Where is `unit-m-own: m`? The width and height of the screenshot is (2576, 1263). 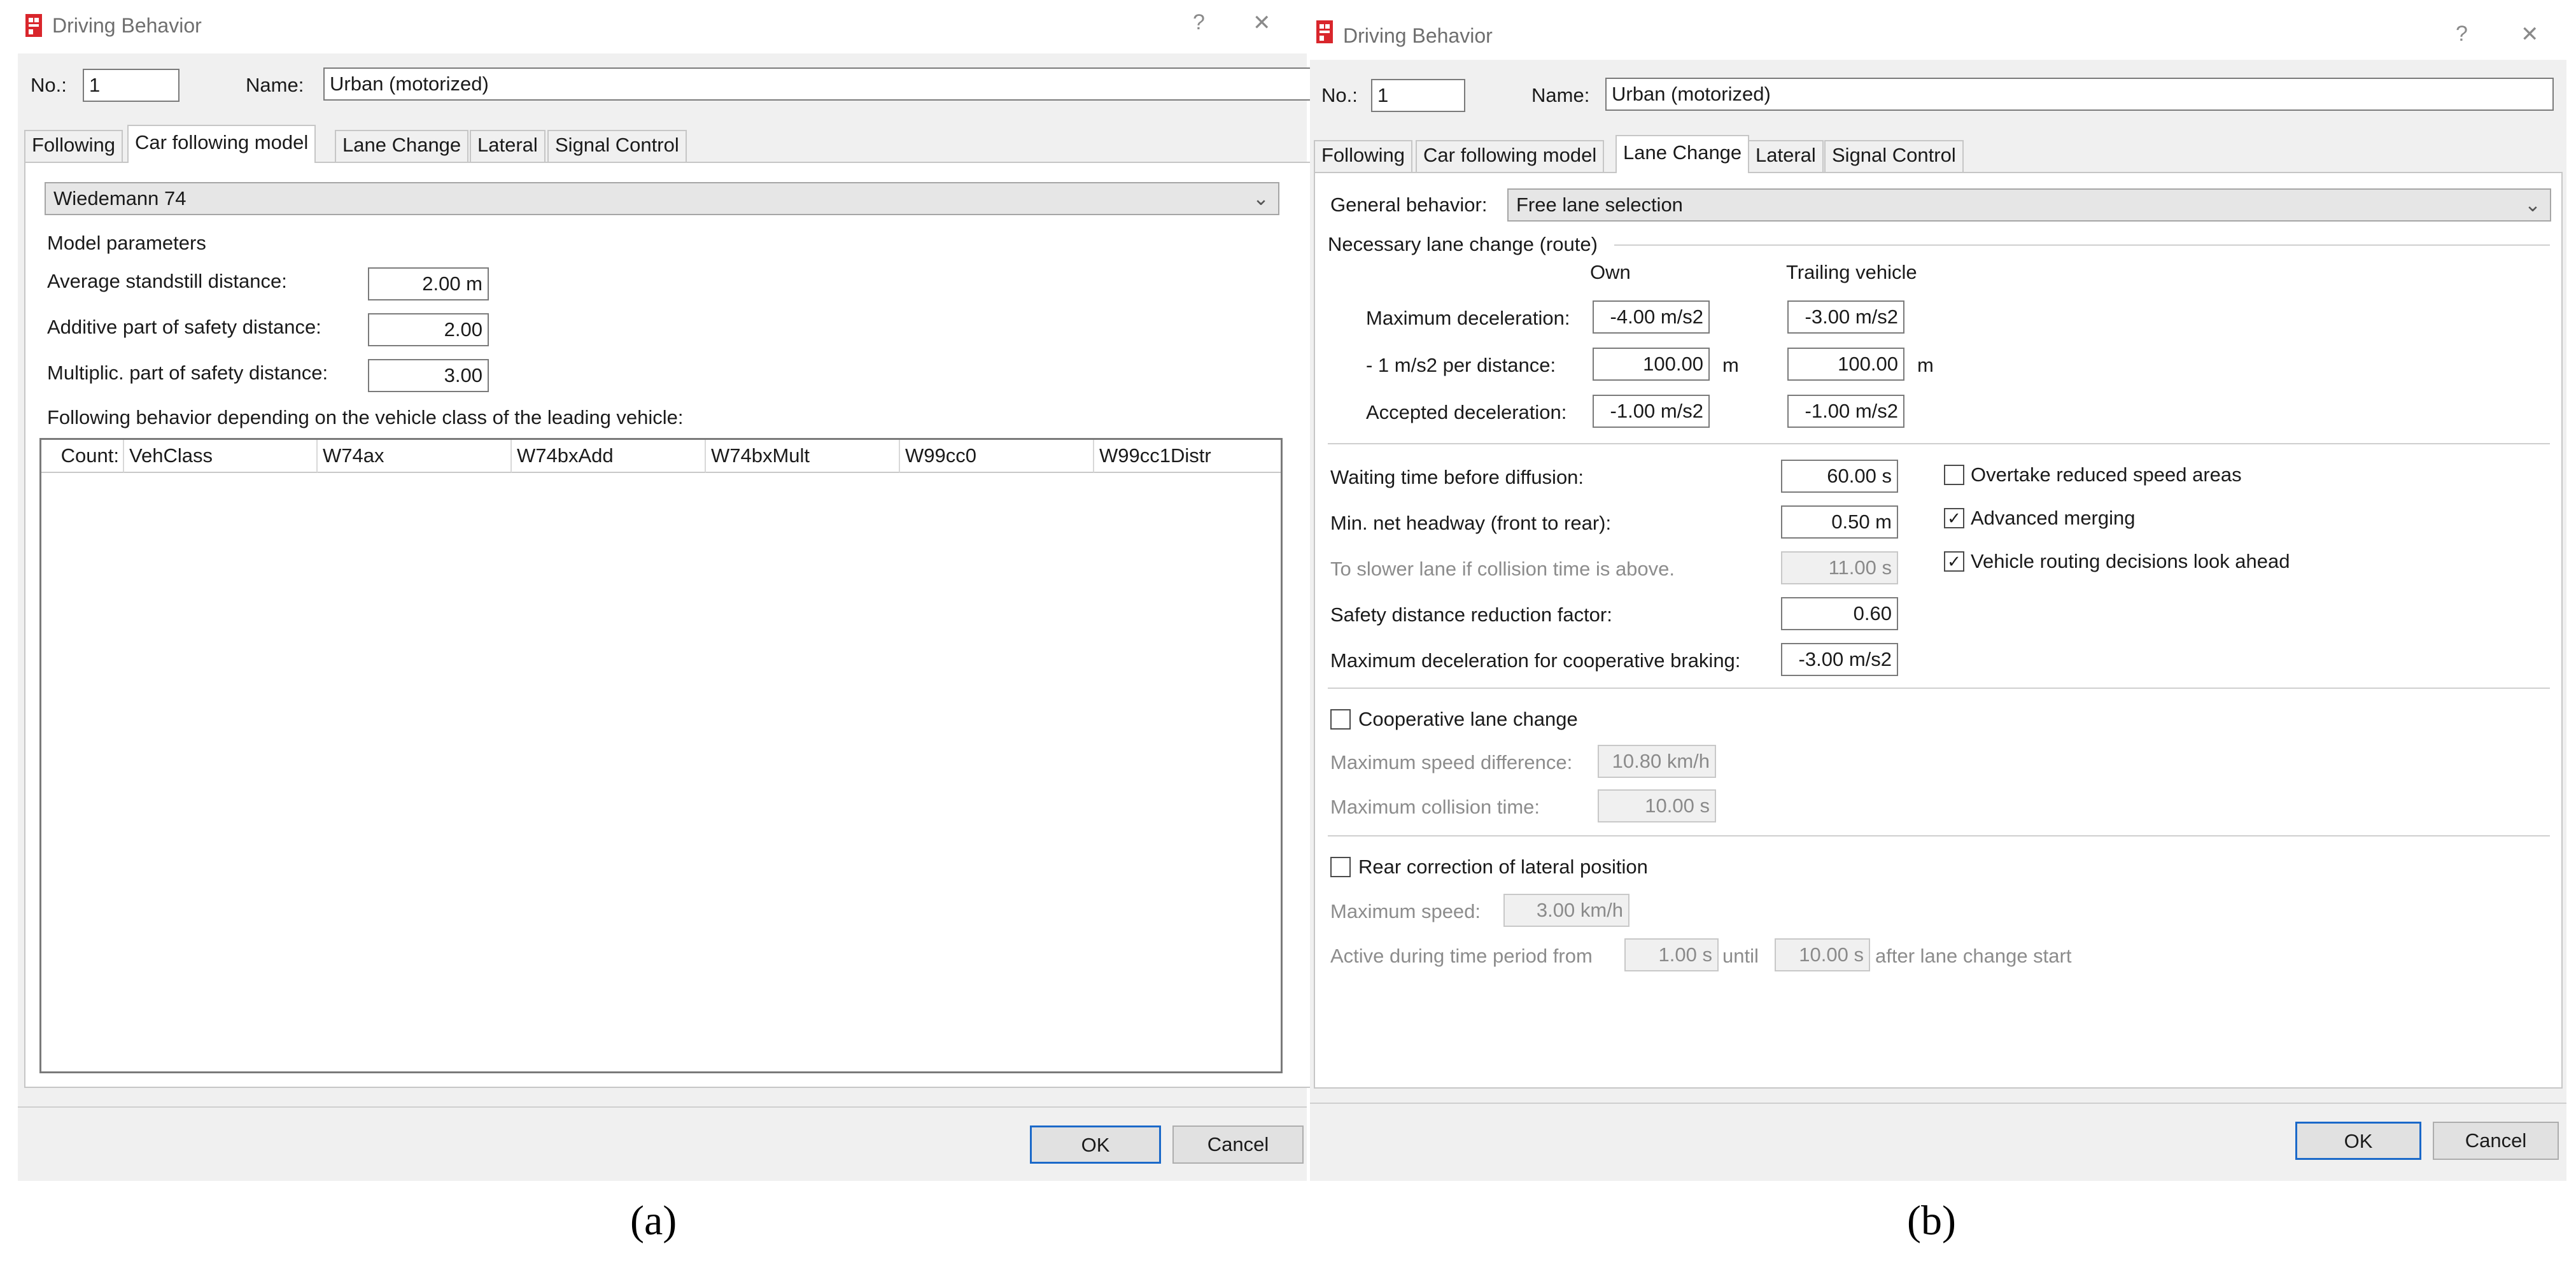 unit-m-own: m is located at coordinates (1731, 365).